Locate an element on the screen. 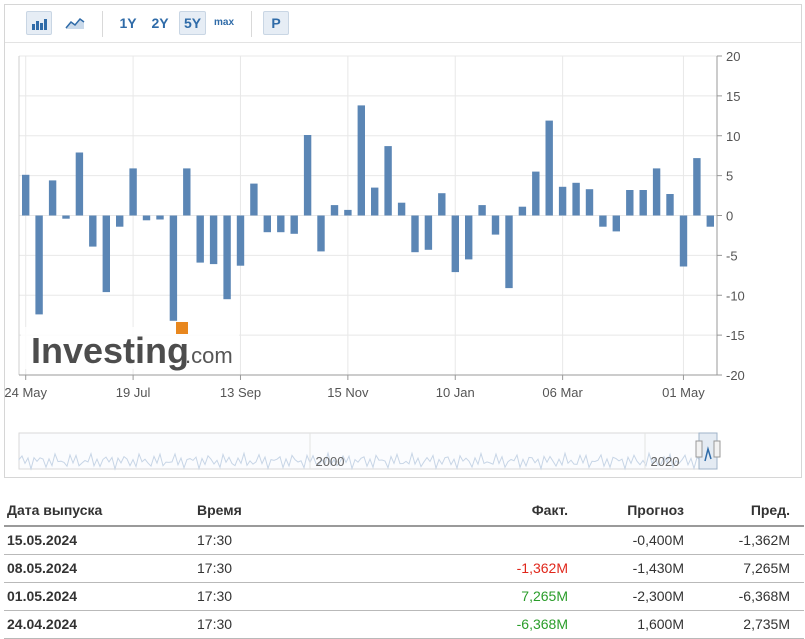  header-time: Время is located at coordinates (219, 510).